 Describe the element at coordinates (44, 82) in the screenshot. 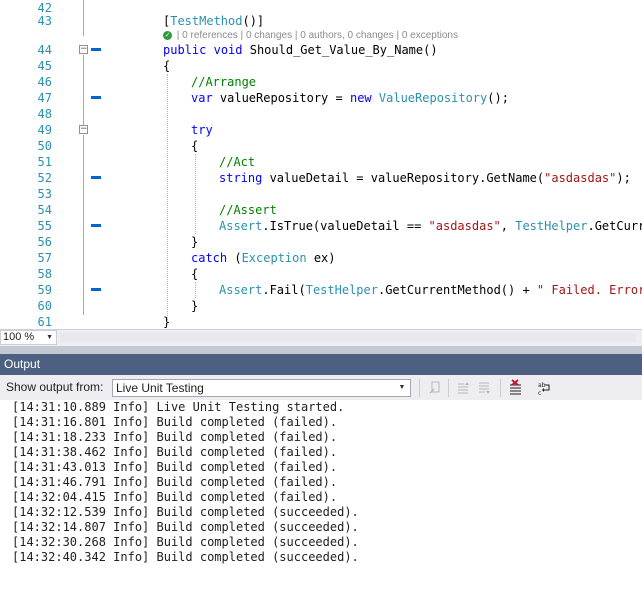

I see `line-number: 46` at that location.